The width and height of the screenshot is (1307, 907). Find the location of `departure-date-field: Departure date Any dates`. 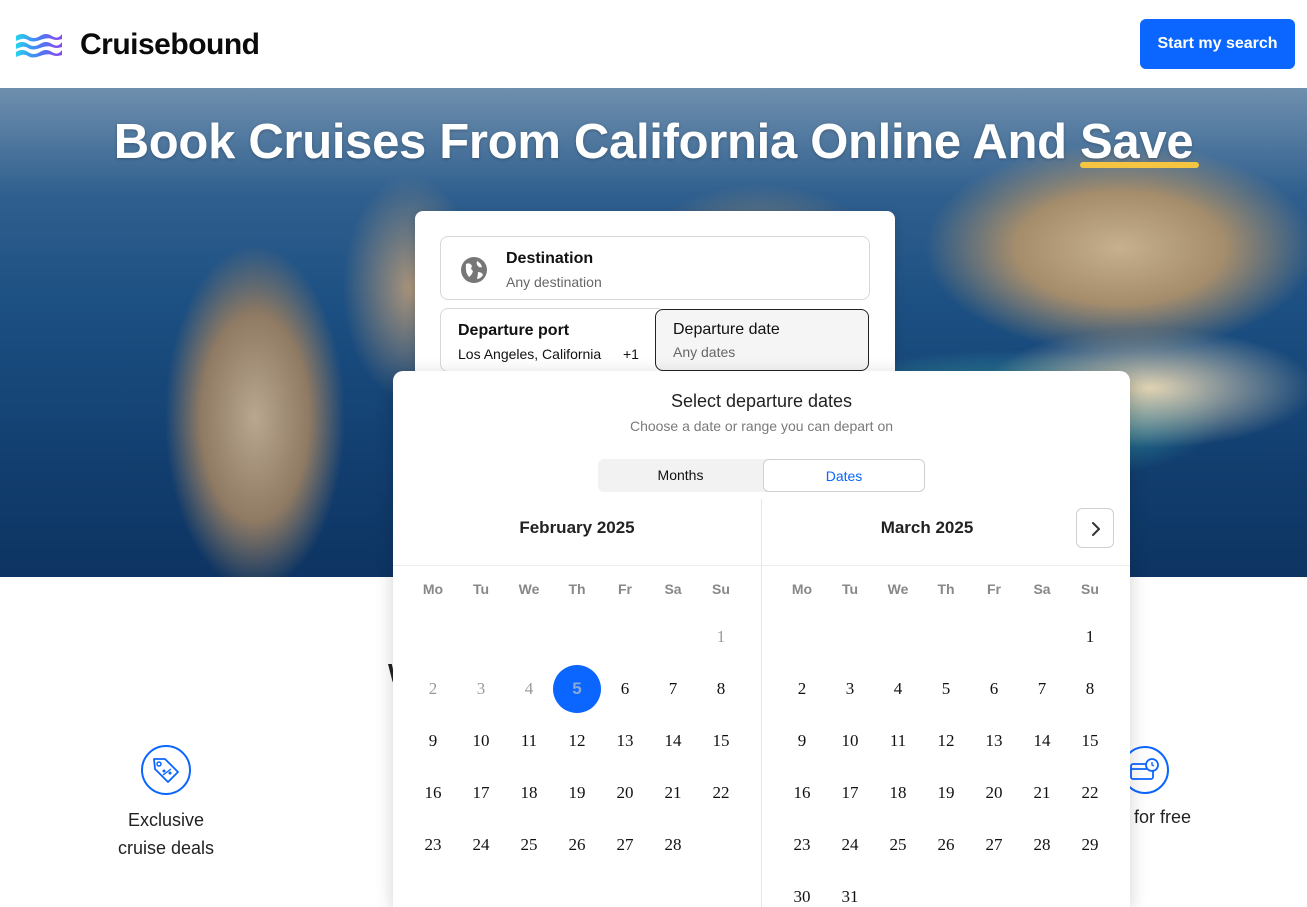

departure-date-field: Departure date Any dates is located at coordinates (762, 340).